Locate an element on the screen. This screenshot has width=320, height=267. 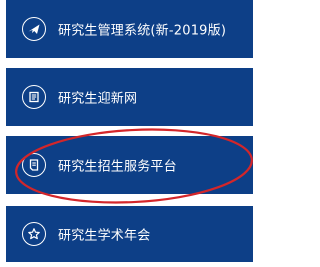
star-icon is located at coordinates (34, 234).